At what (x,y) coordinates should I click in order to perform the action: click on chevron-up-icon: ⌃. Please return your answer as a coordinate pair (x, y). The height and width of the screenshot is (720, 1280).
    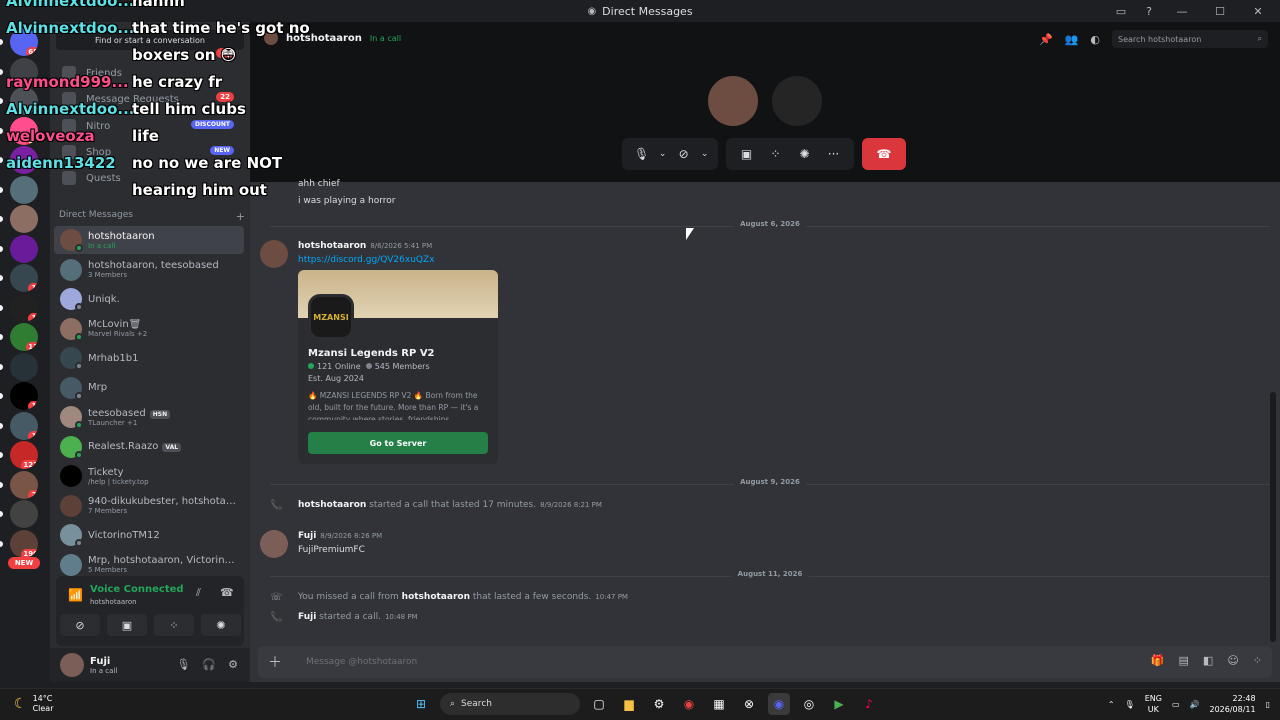
    Looking at the image, I should click on (1111, 704).